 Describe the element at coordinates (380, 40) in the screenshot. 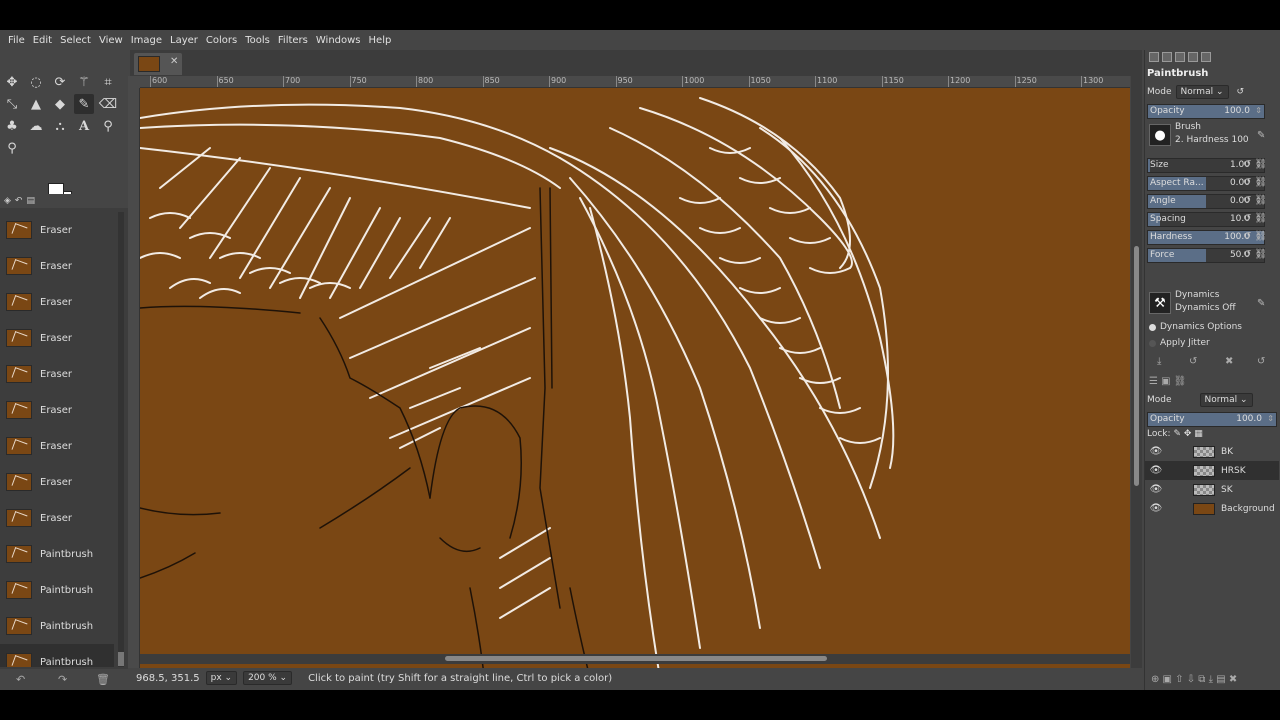

I see `menu-help: Help` at that location.